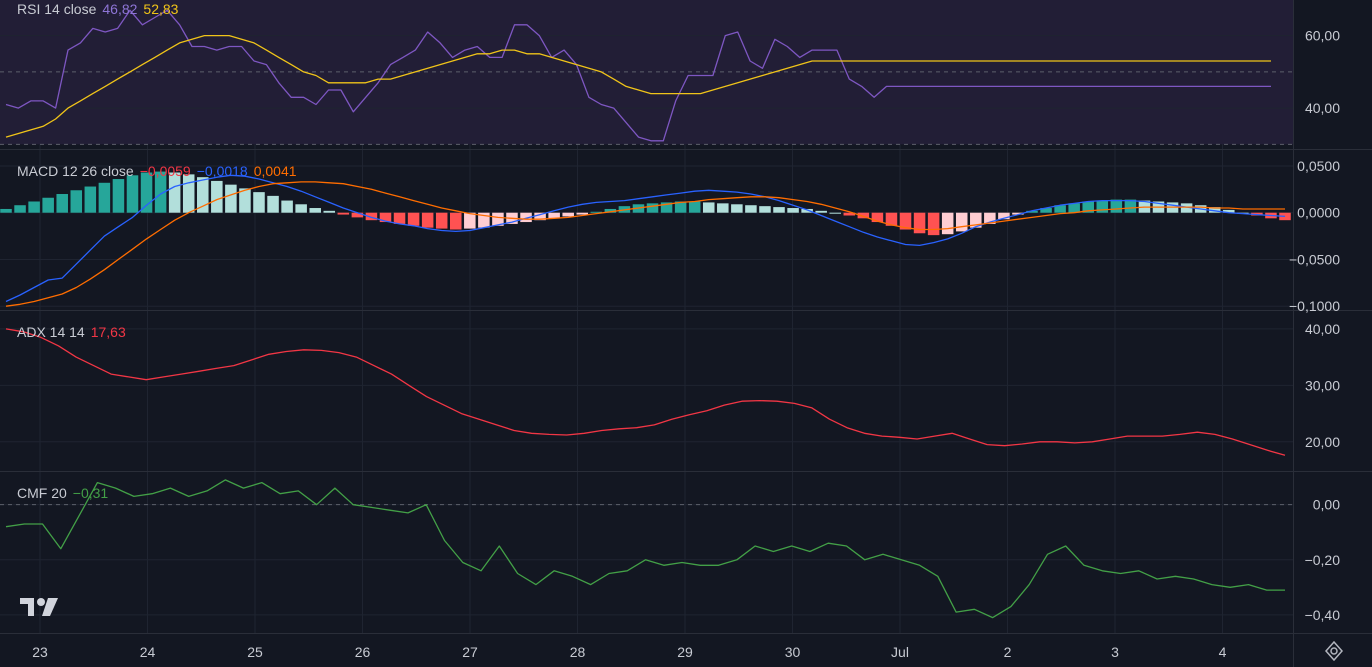  Describe the element at coordinates (1322, 108) in the screenshot. I see `rsi-ytick-label-0: 40,00` at that location.